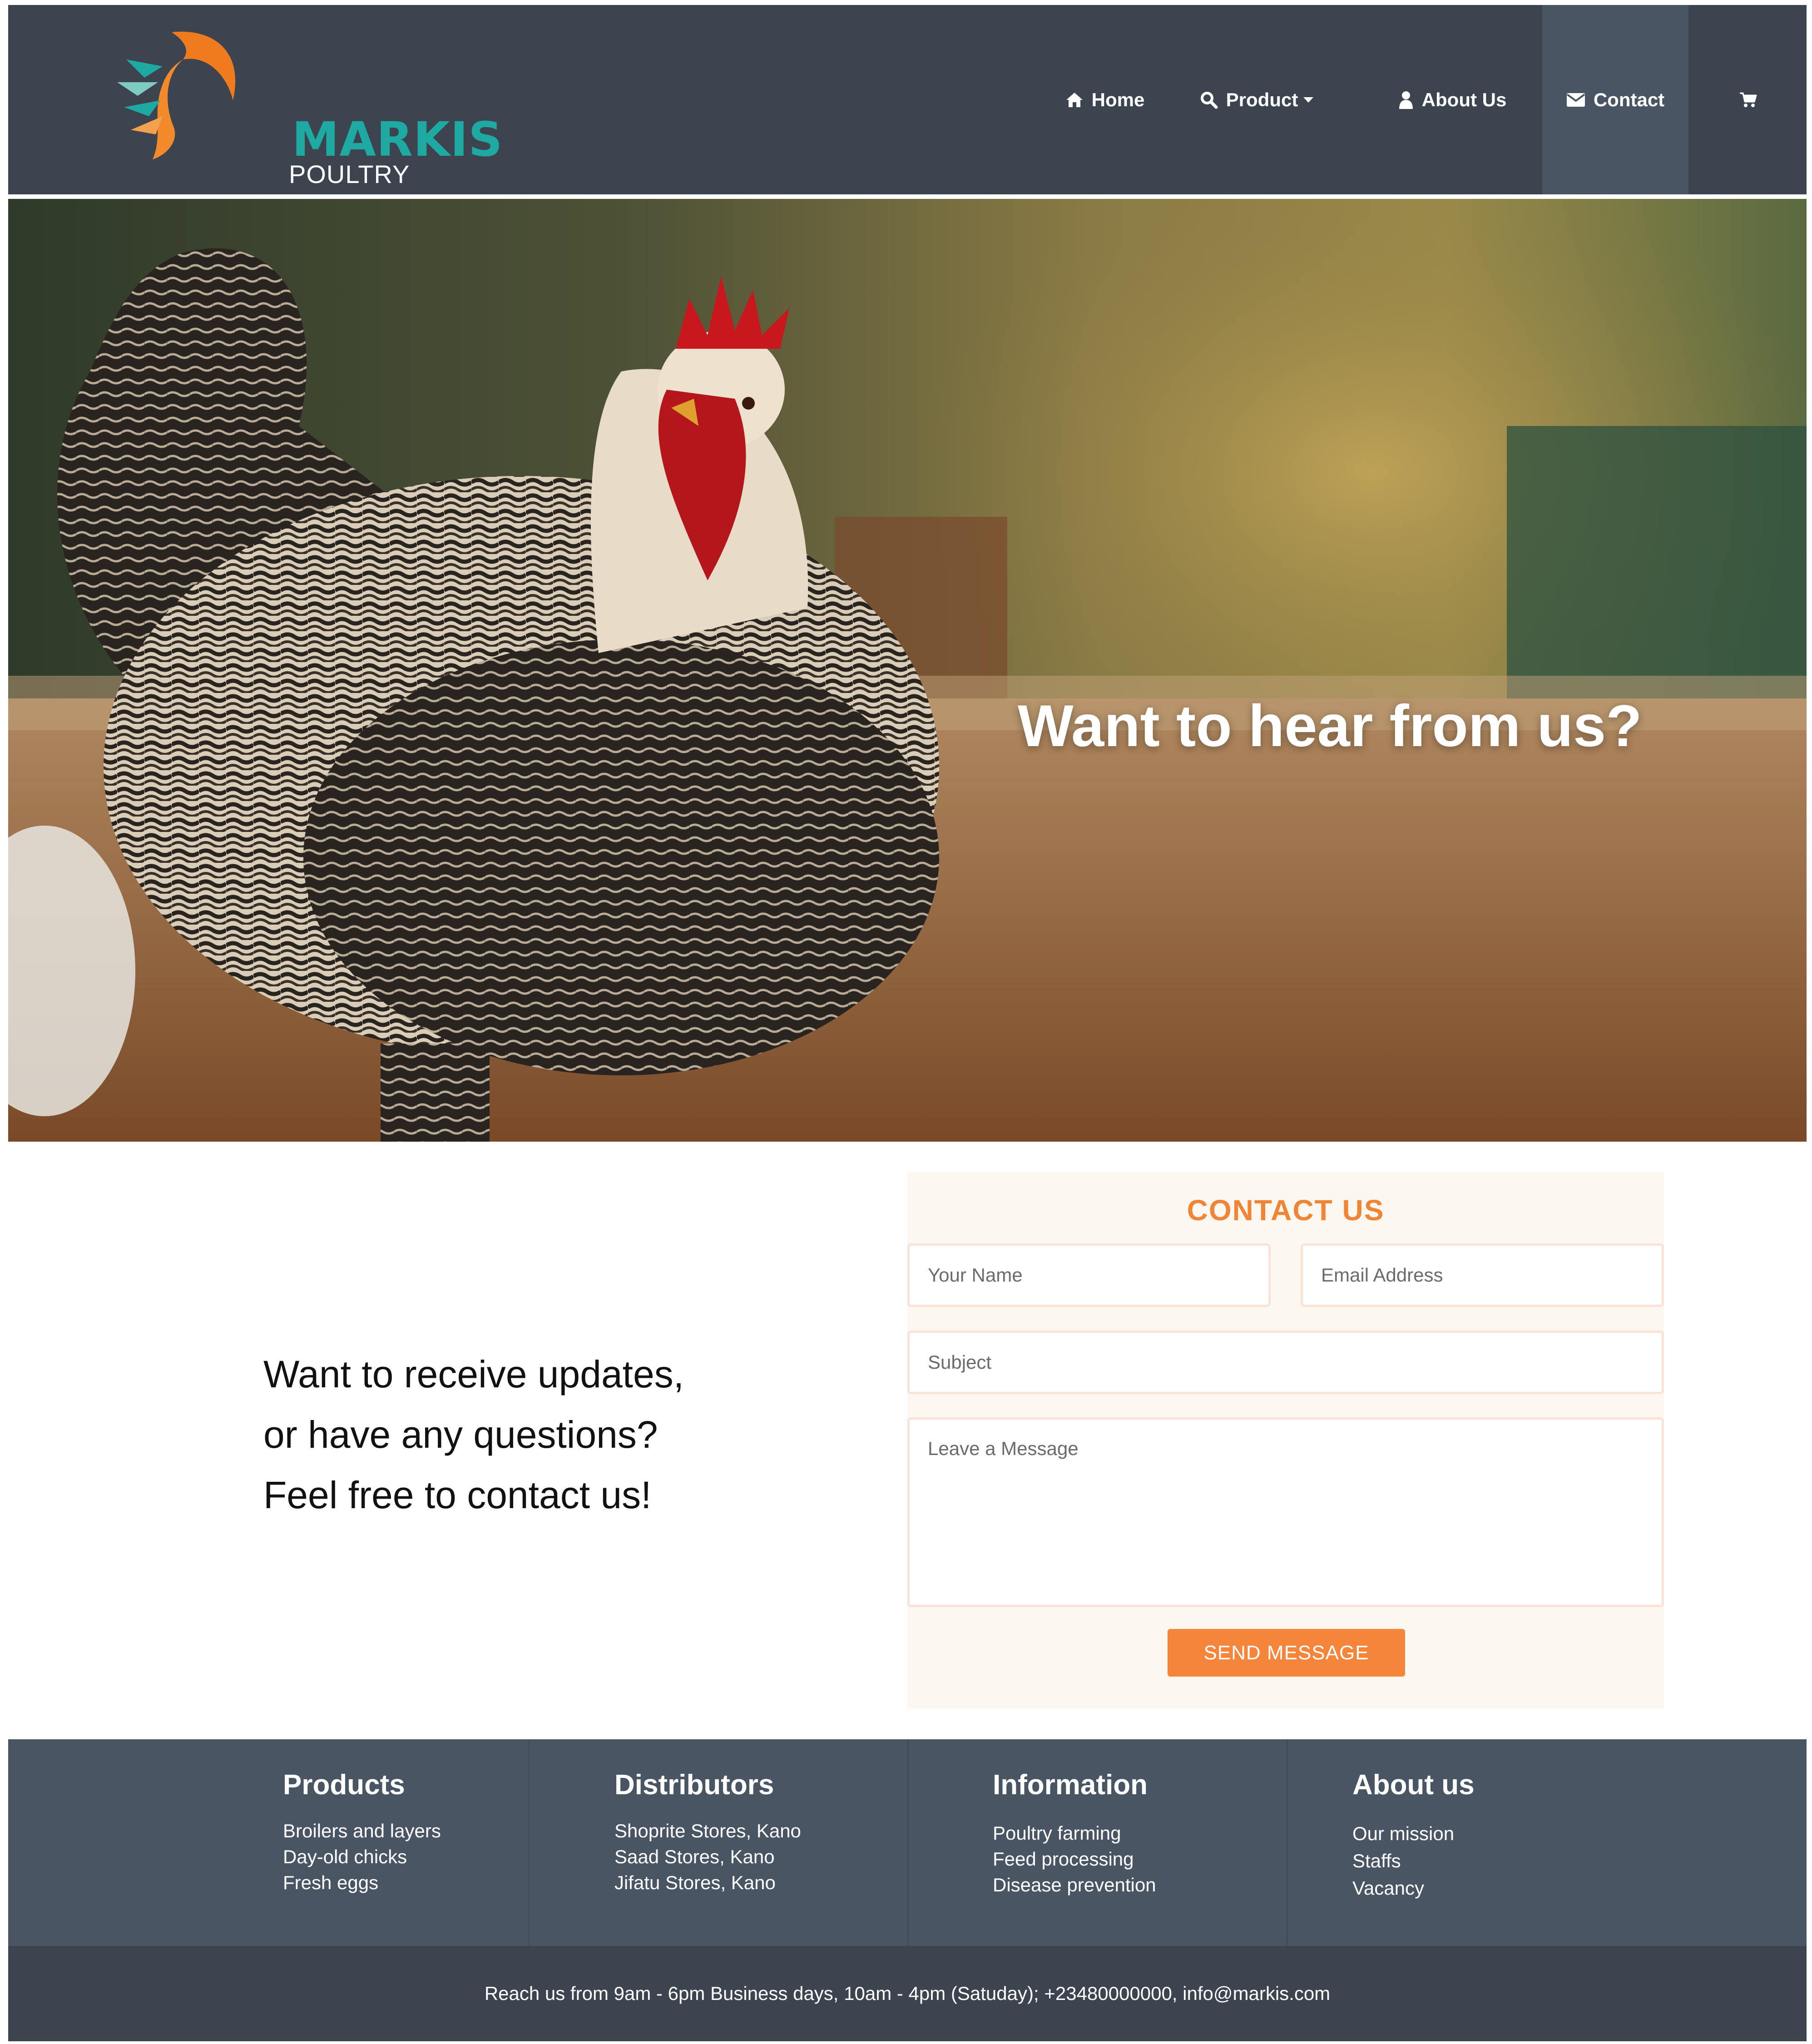 This screenshot has height=2044, width=1812. I want to click on footer-link: Poultry farming, so click(1074, 1833).